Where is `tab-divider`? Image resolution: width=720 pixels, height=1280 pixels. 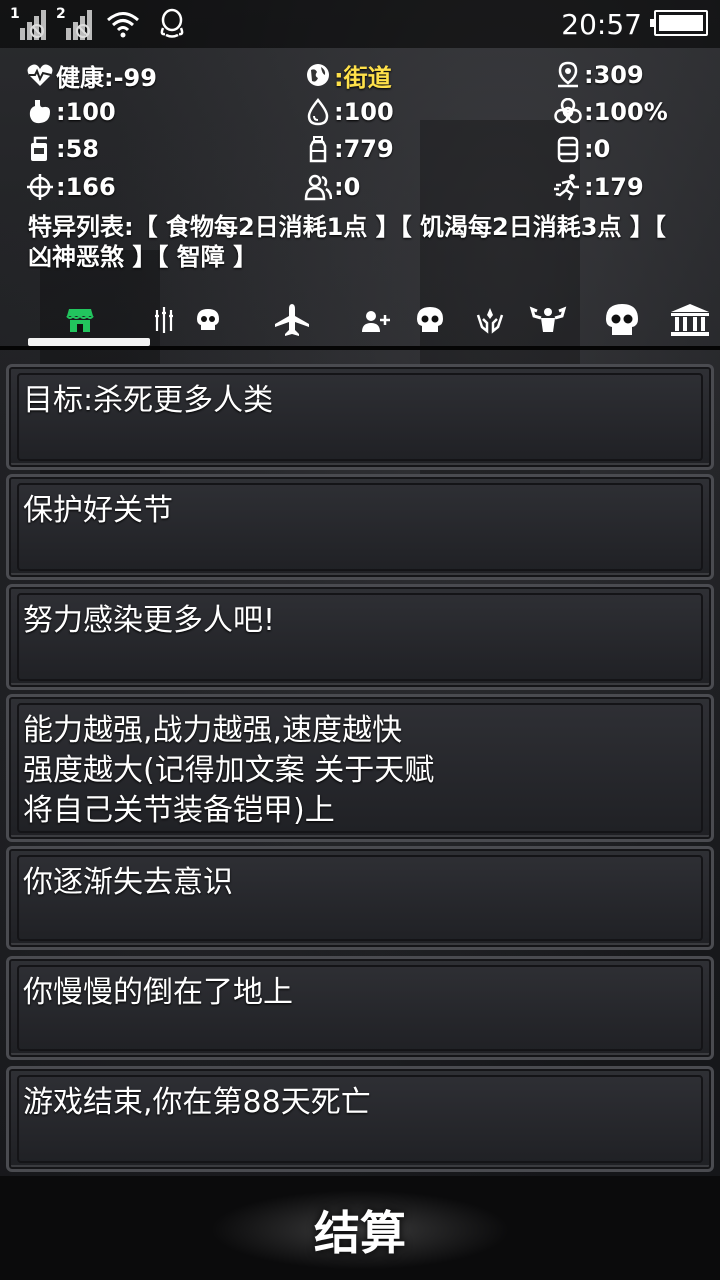
tab-divider is located at coordinates (360, 348).